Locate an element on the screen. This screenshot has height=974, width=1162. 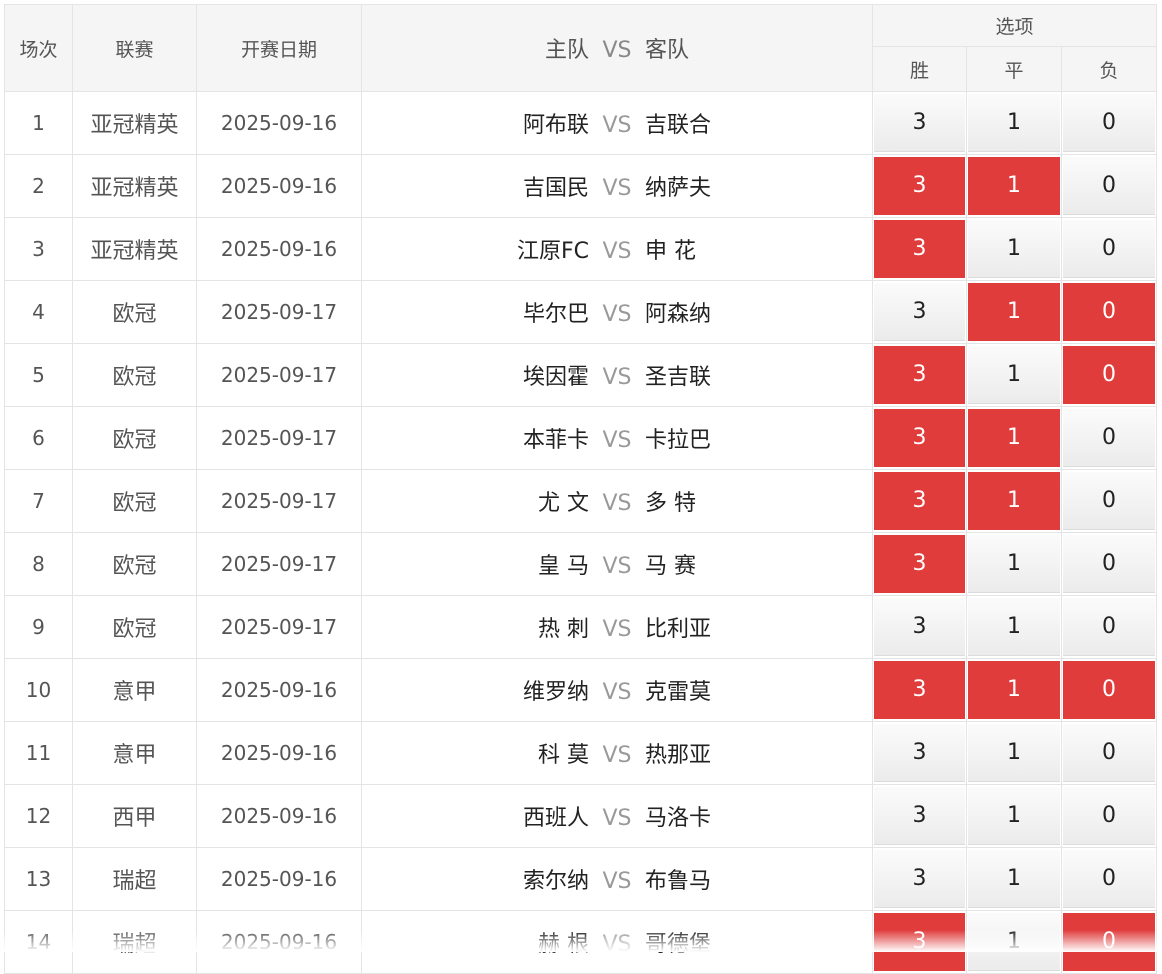
match-row: 12 西甲 2025-09-16 西班人 VS 马洛卡 3 1 0 is located at coordinates (580, 816).